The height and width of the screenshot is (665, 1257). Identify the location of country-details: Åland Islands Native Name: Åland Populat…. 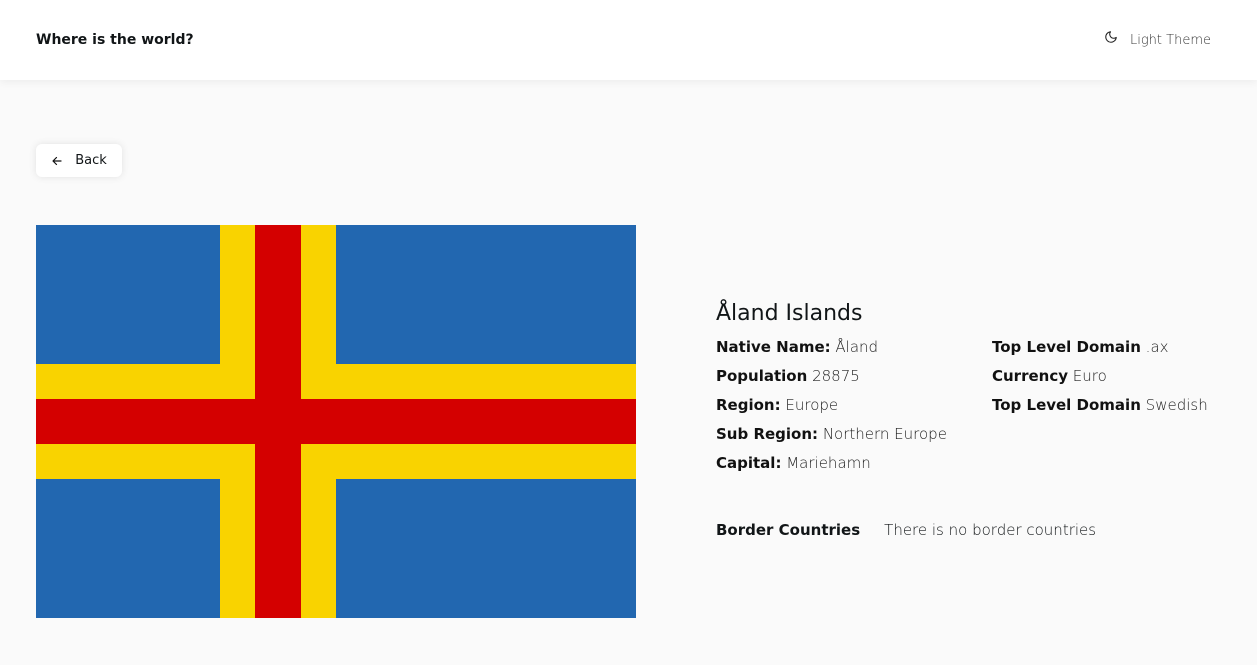
(962, 418).